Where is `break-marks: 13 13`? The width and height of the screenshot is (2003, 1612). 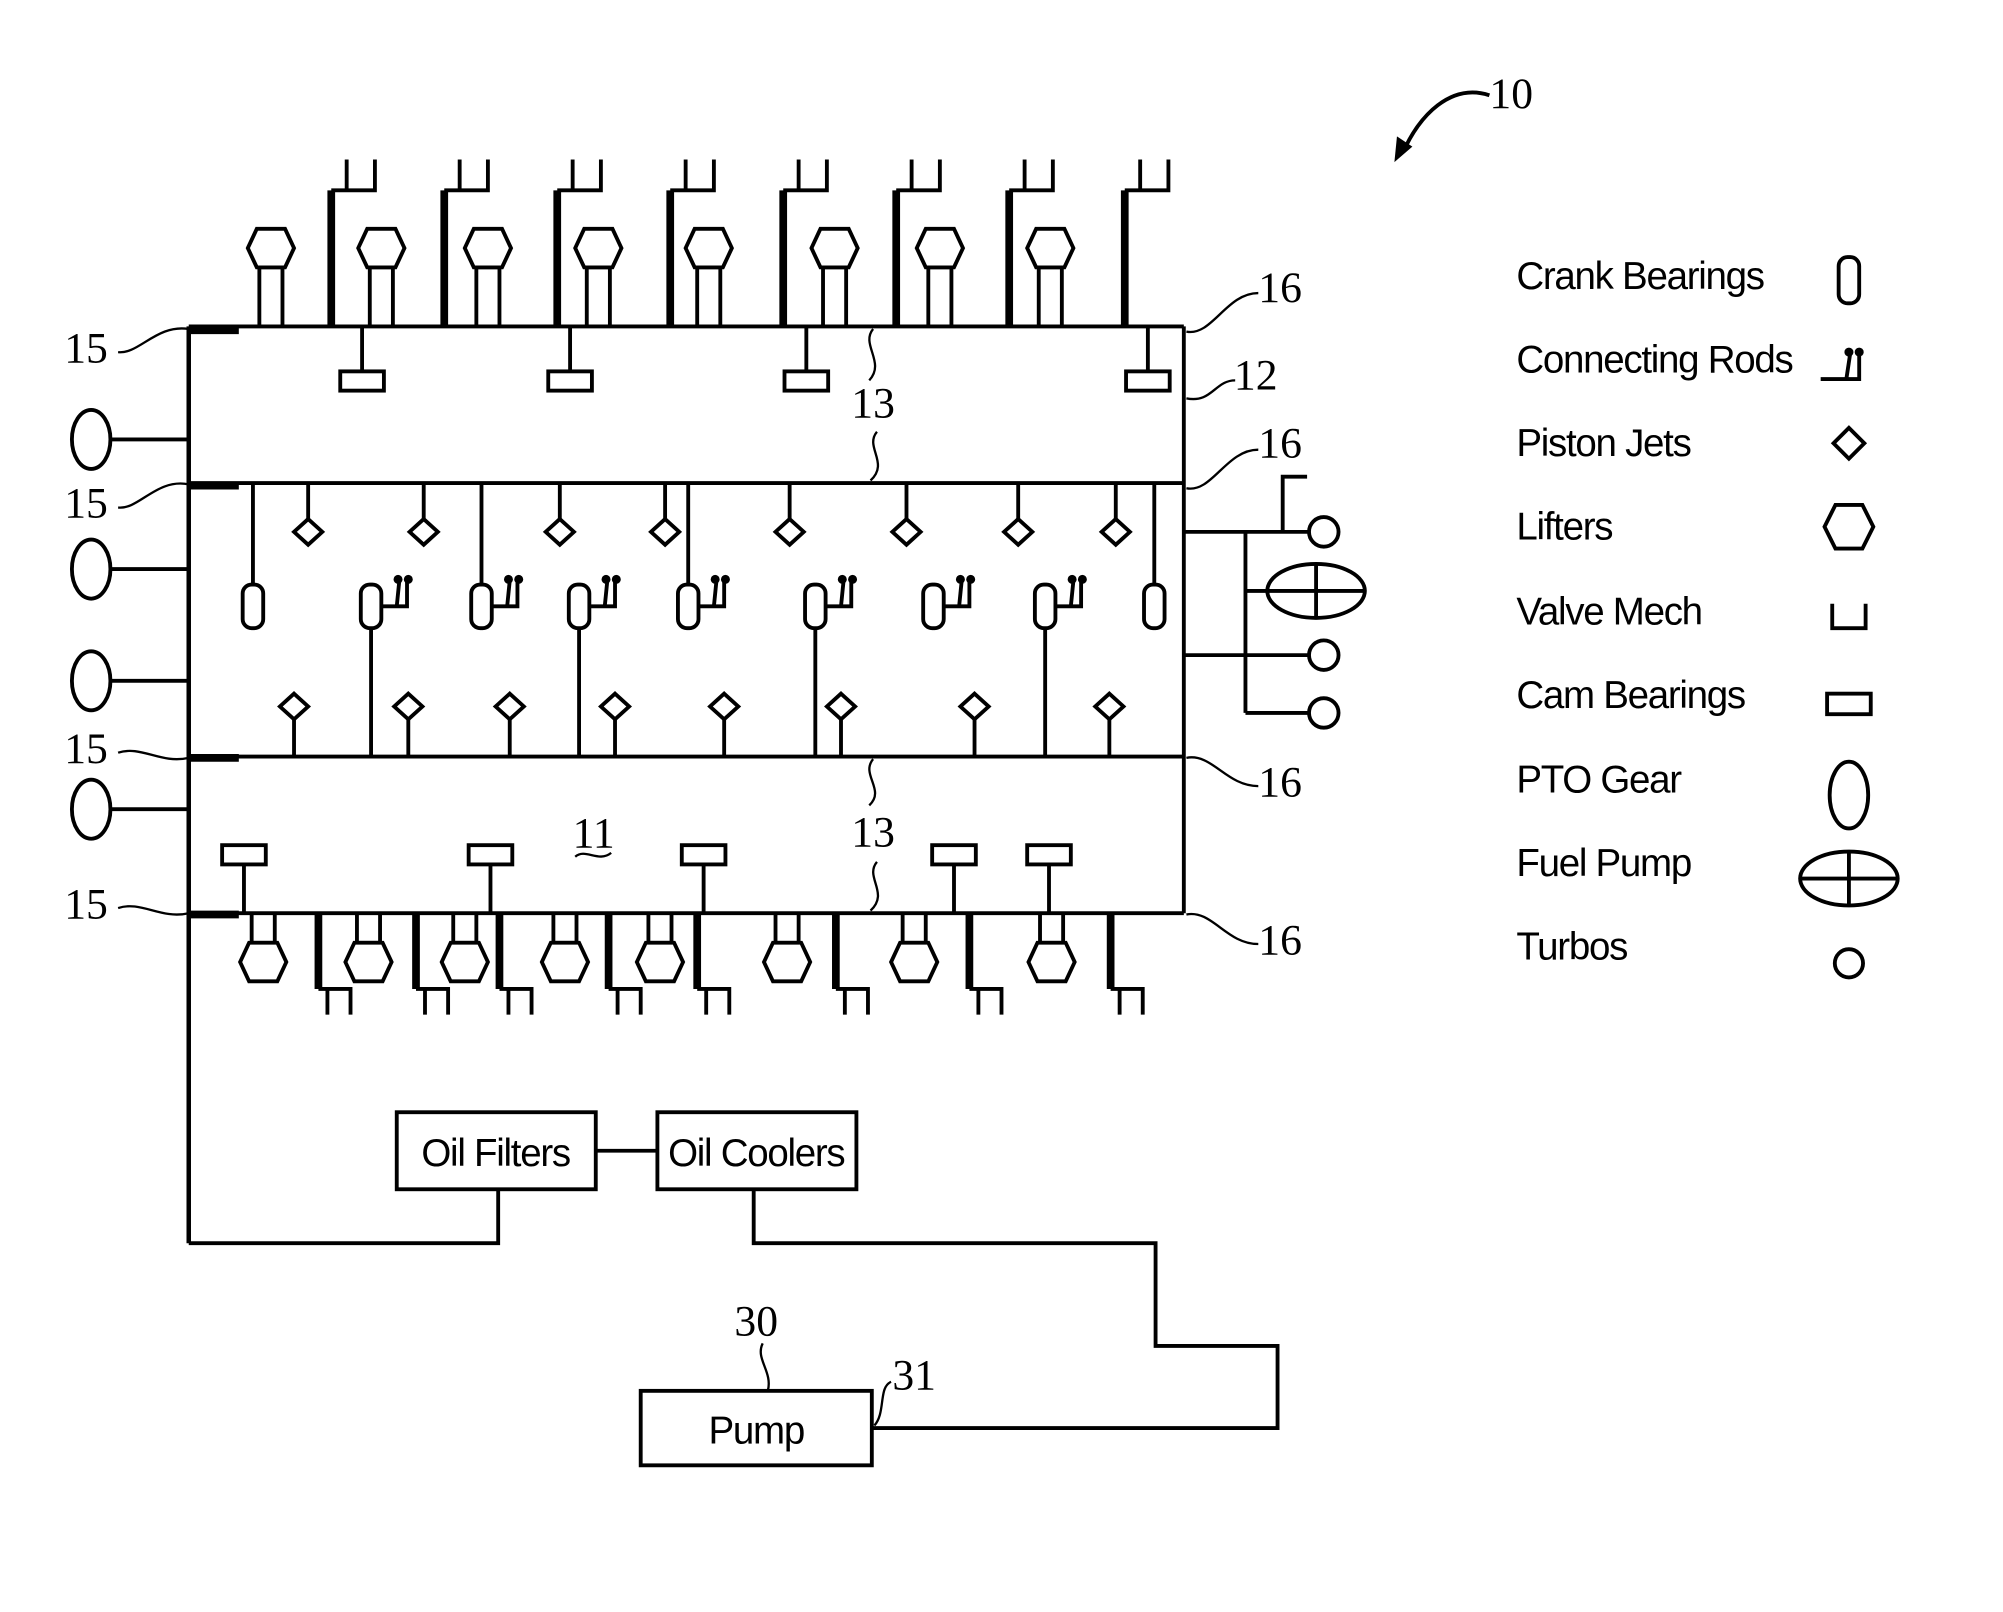
break-marks: 13 13 is located at coordinates (873, 620).